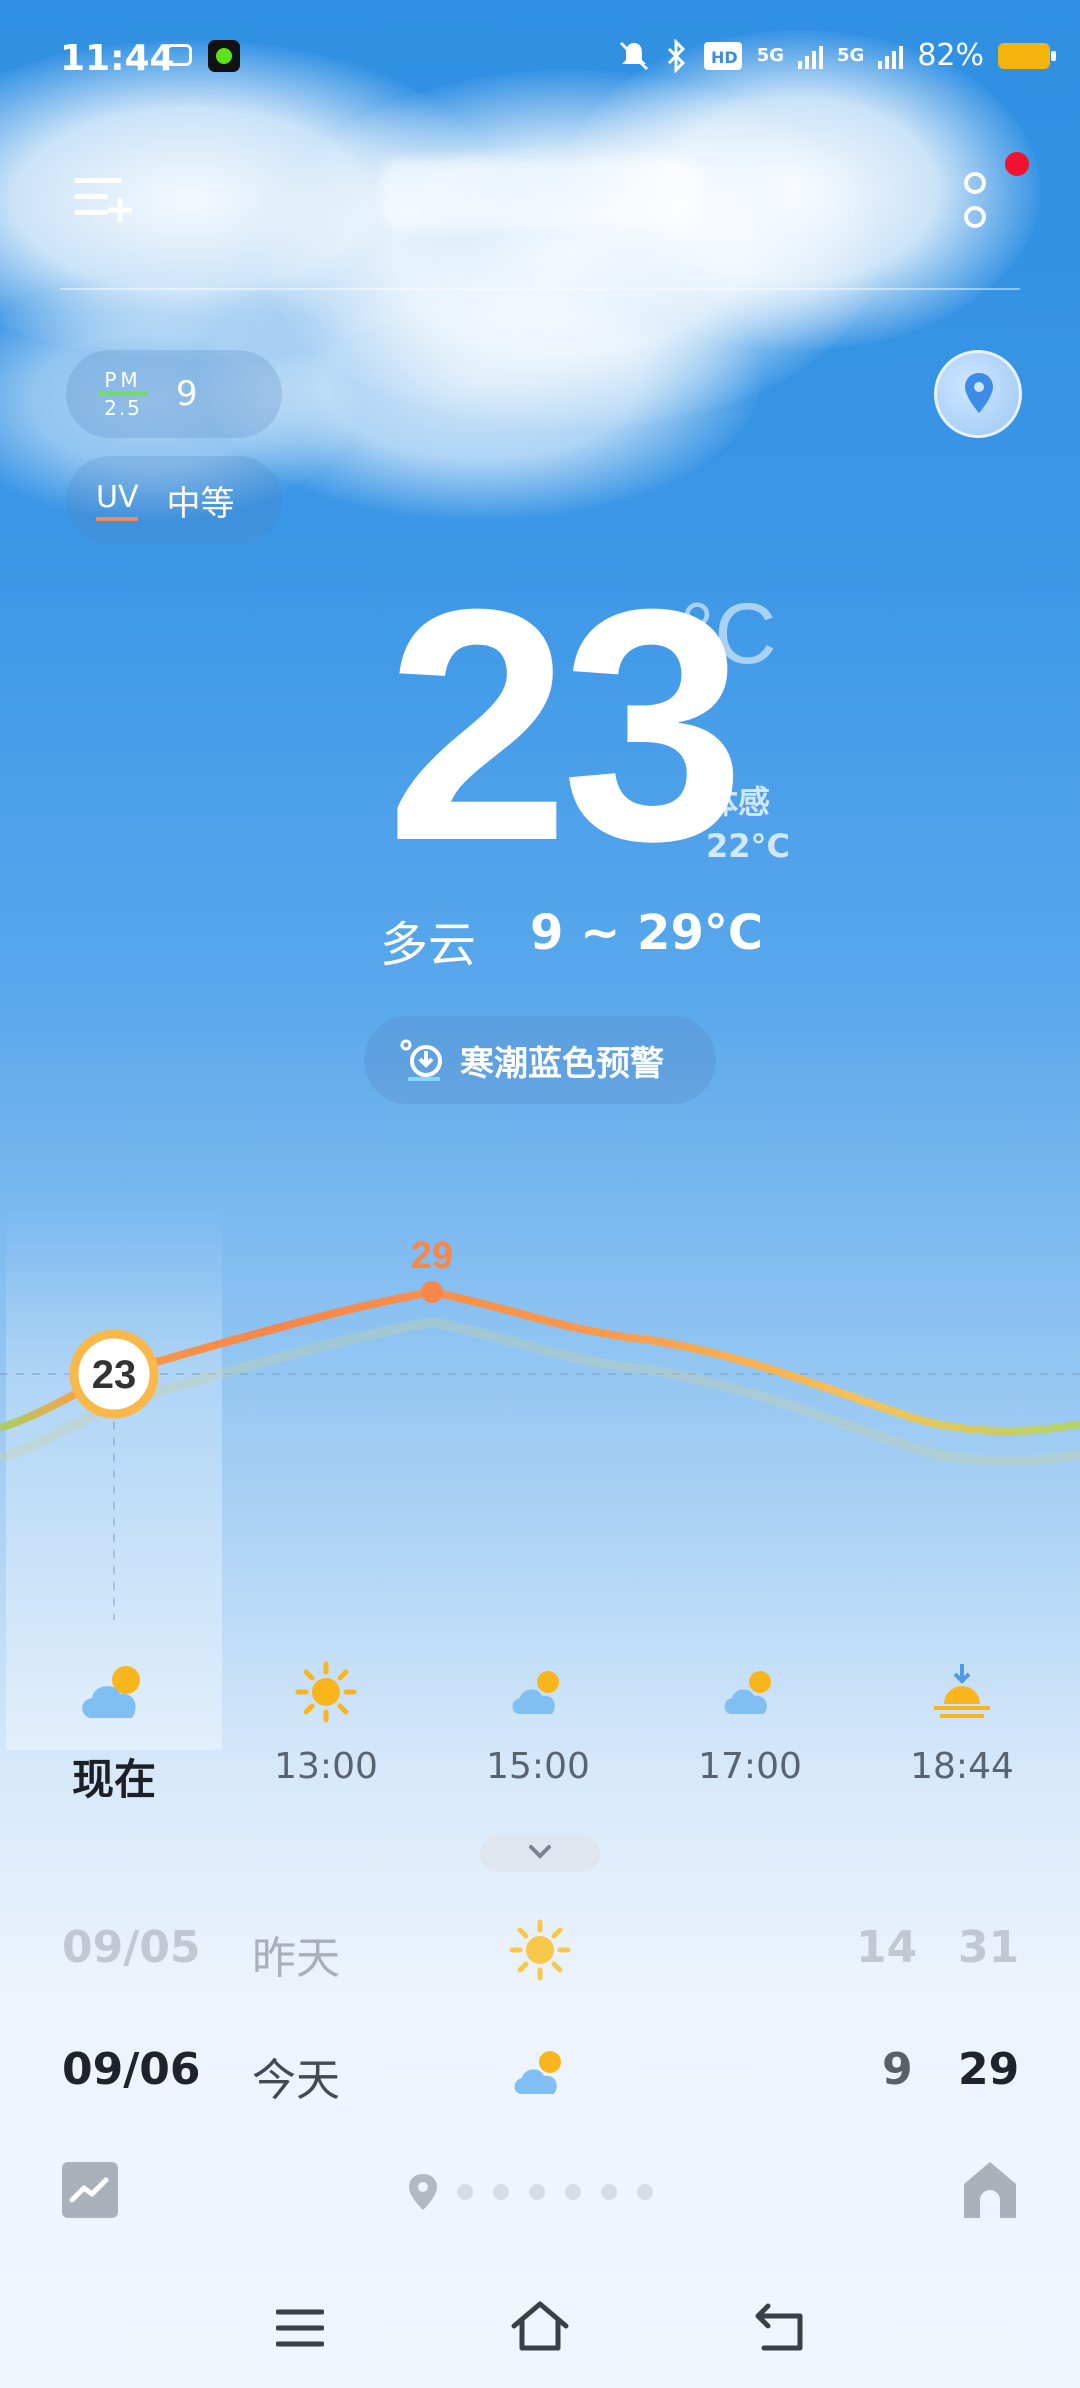 This screenshot has width=1080, height=2388. Describe the element at coordinates (120, 210) in the screenshot. I see `add-icon` at that location.